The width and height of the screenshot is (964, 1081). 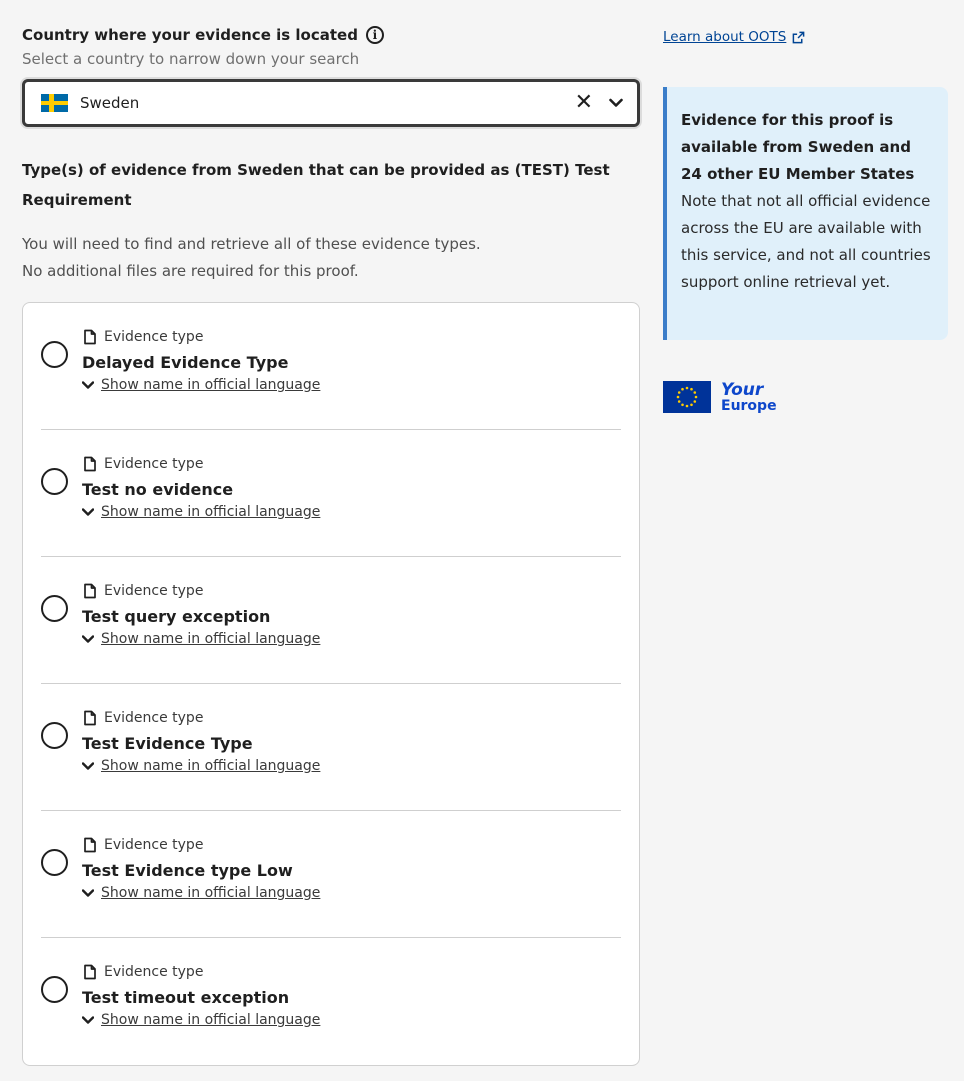 What do you see at coordinates (158, 489) in the screenshot?
I see `evidence-name: Test no evidence` at bounding box center [158, 489].